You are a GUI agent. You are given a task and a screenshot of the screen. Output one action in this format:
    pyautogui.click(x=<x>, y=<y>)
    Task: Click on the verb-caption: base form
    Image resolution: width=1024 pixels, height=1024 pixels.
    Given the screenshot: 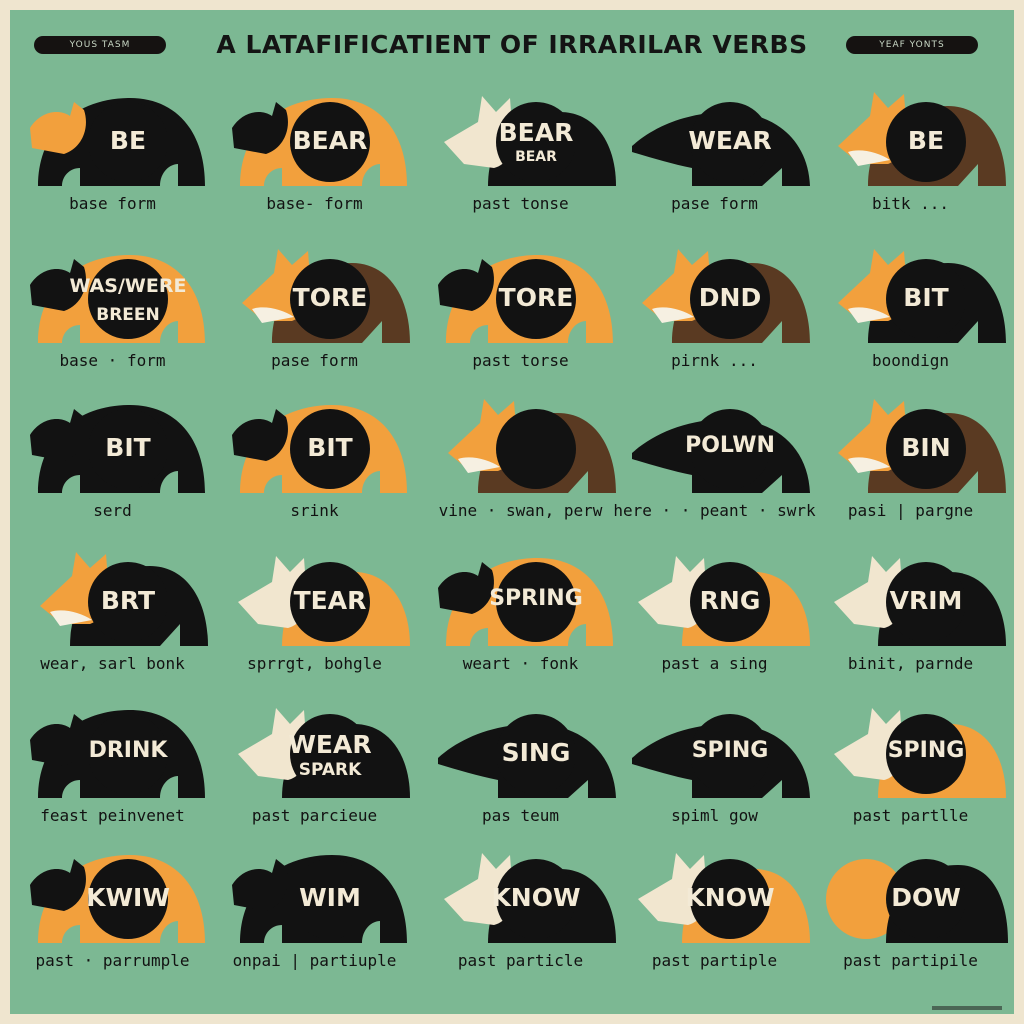 What is the action you would take?
    pyautogui.click(x=112, y=203)
    